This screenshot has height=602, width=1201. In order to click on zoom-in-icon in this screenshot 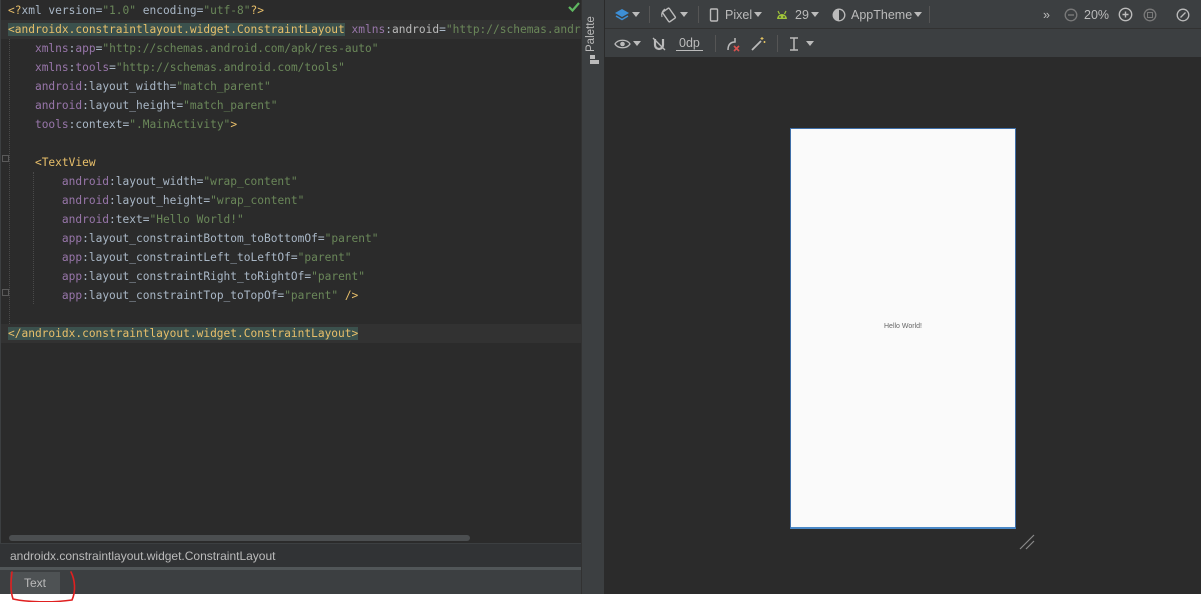, I will do `click(1125, 14)`.